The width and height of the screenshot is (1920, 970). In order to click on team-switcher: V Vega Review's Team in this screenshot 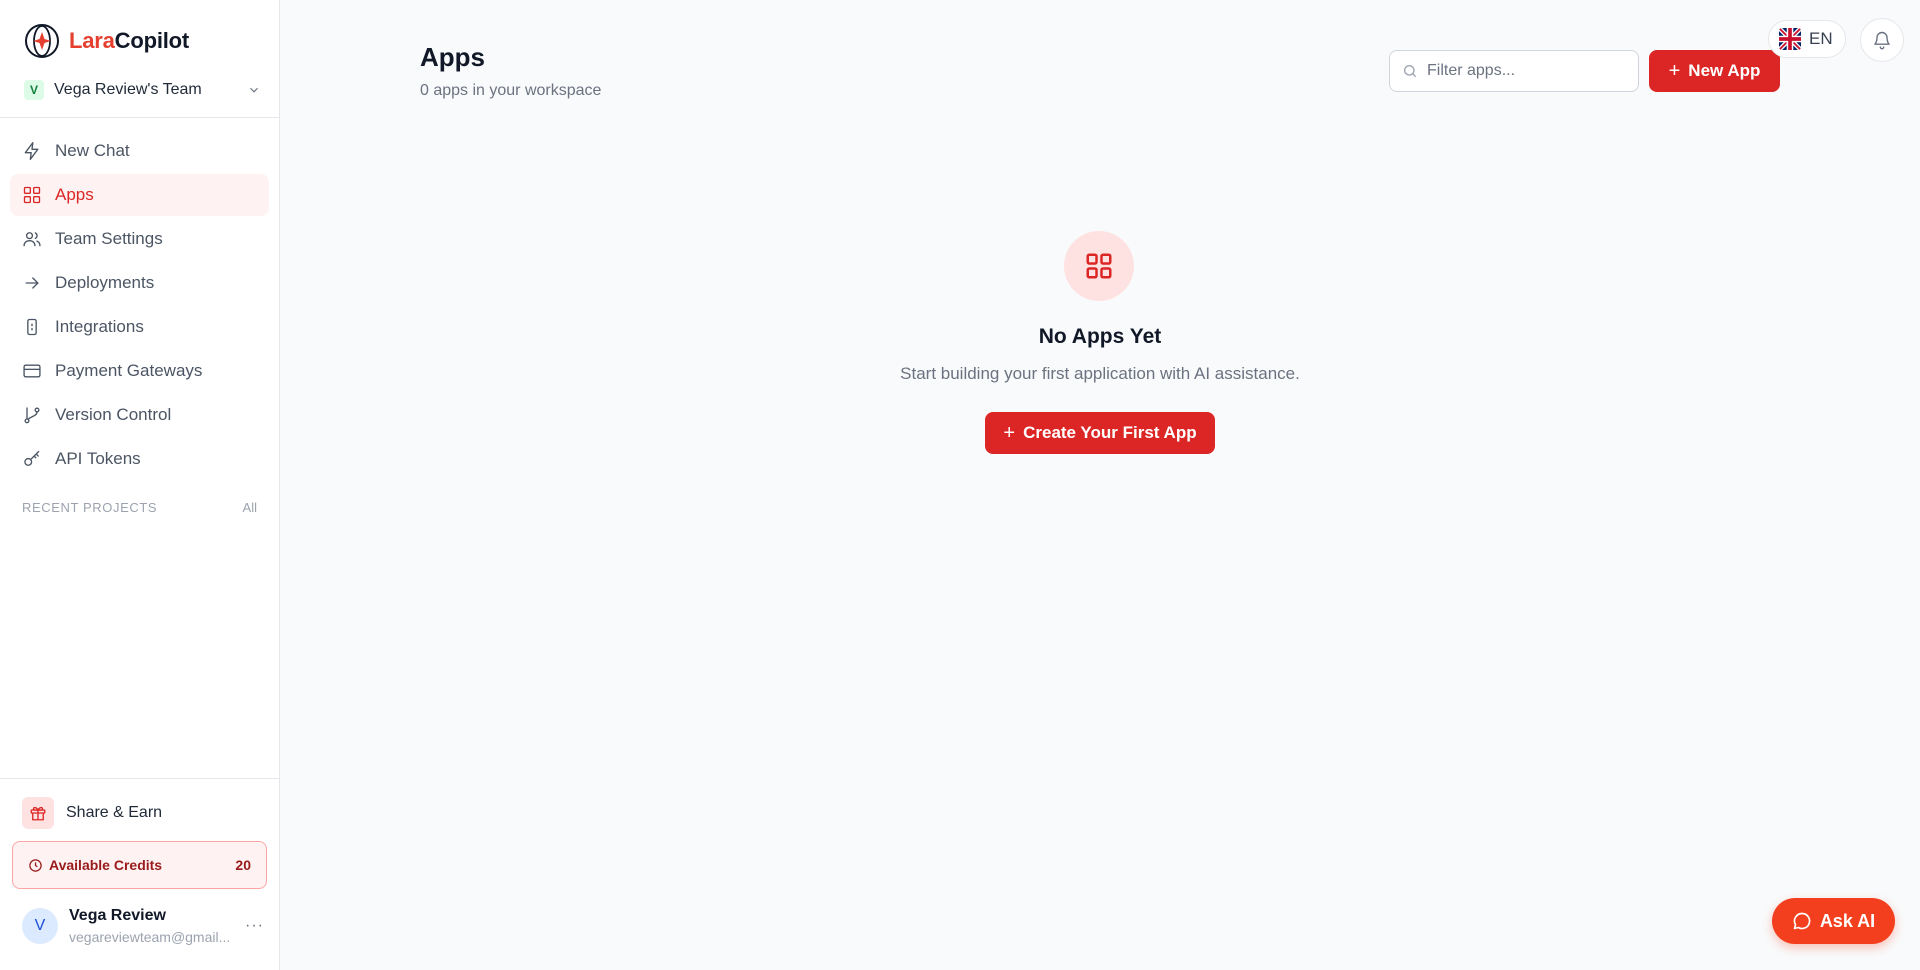, I will do `click(142, 90)`.